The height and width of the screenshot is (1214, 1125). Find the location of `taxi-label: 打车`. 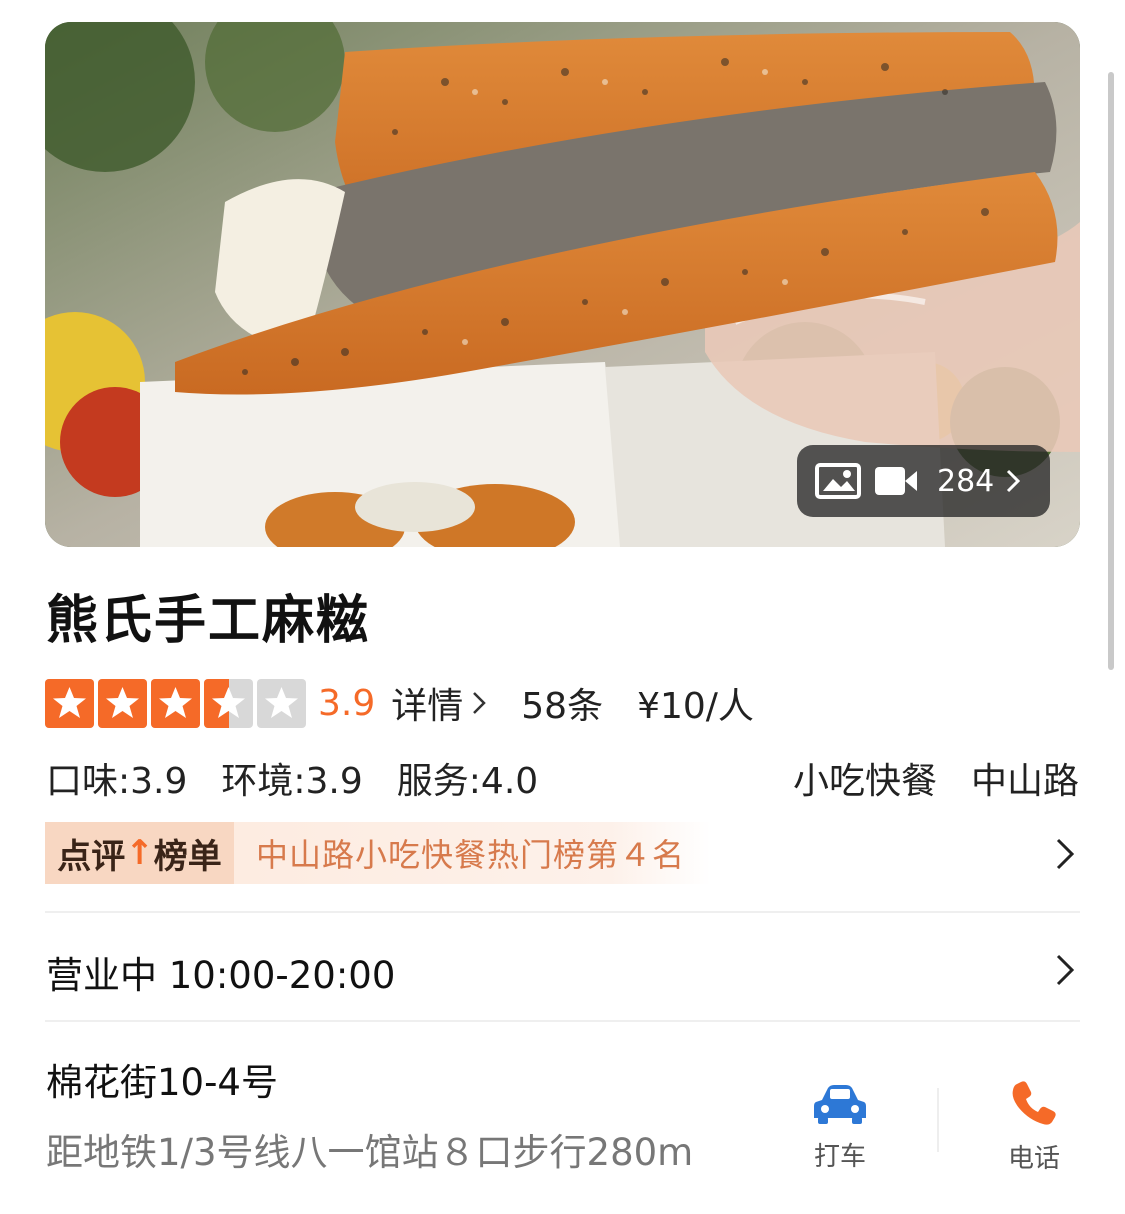

taxi-label: 打车 is located at coordinates (839, 1157).